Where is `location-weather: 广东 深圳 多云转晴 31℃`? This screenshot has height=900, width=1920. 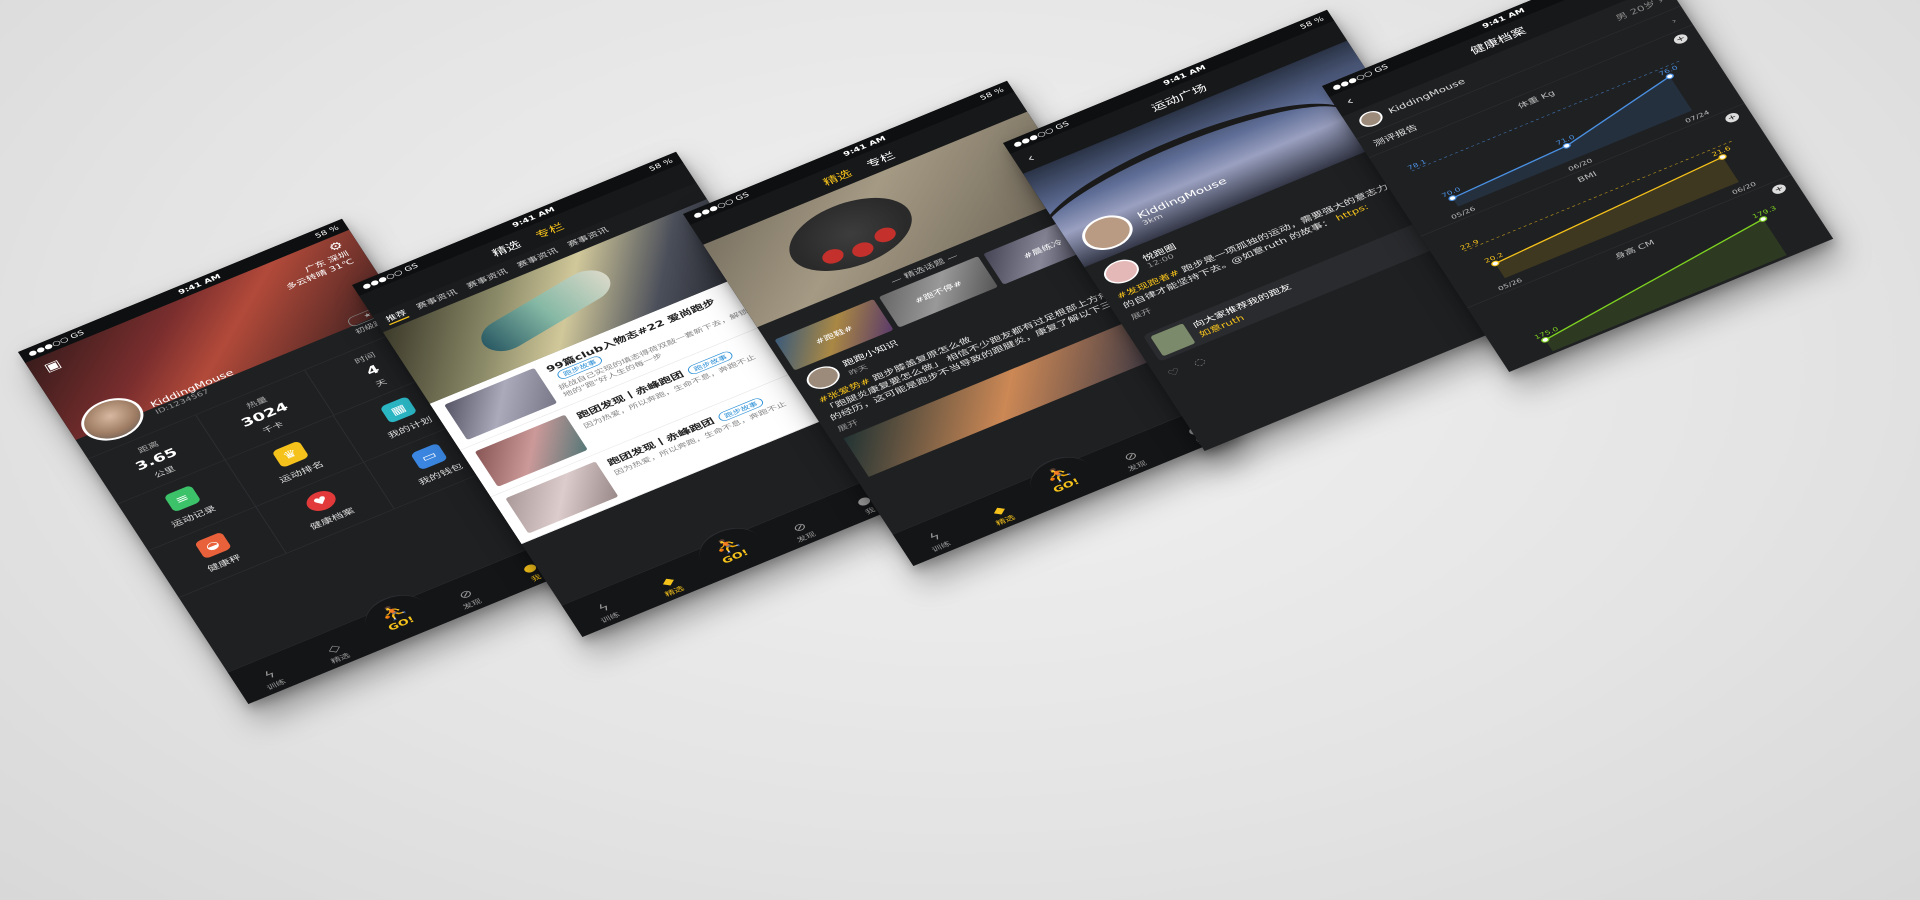
location-weather: 广东 深圳 多云转晴 31℃ is located at coordinates (317, 270).